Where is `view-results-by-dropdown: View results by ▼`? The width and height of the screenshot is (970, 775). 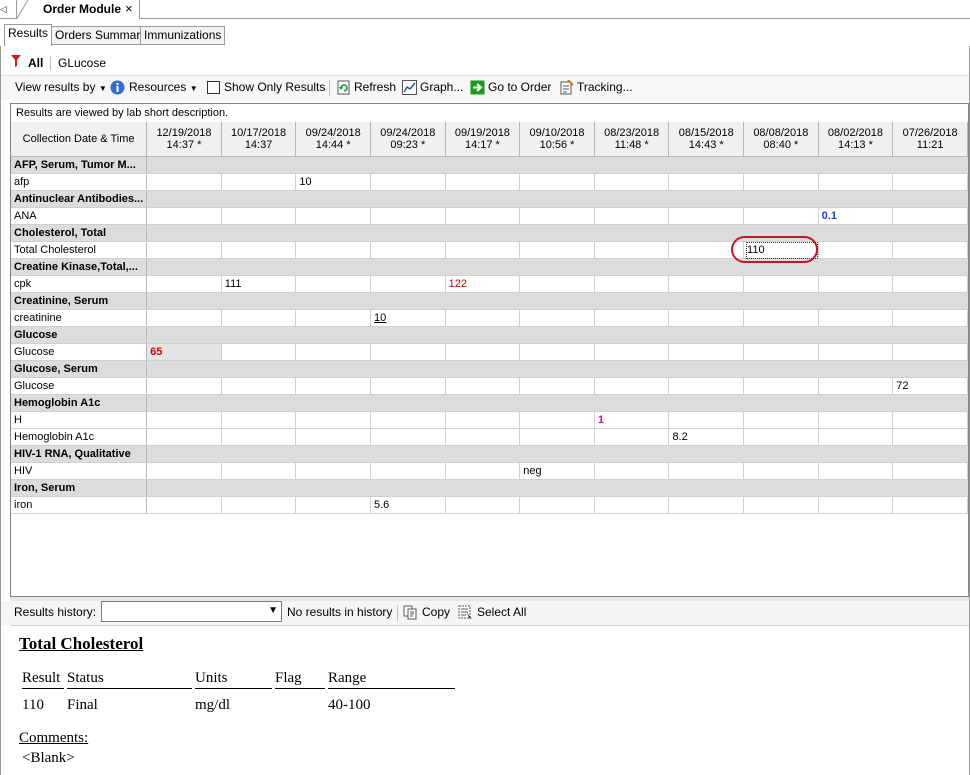
view-results-by-dropdown: View results by ▼ is located at coordinates (61, 87).